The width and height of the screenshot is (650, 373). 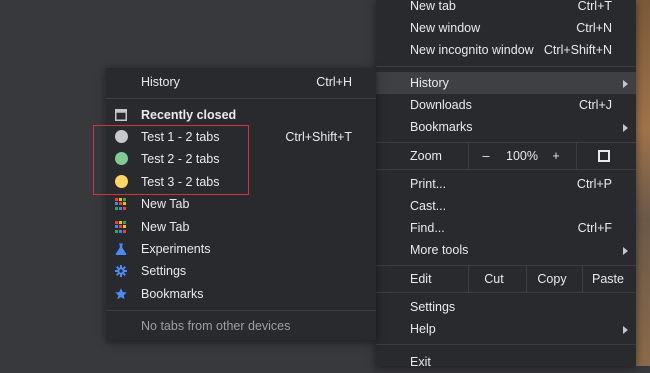 What do you see at coordinates (160, 82) in the screenshot?
I see `history-label: History` at bounding box center [160, 82].